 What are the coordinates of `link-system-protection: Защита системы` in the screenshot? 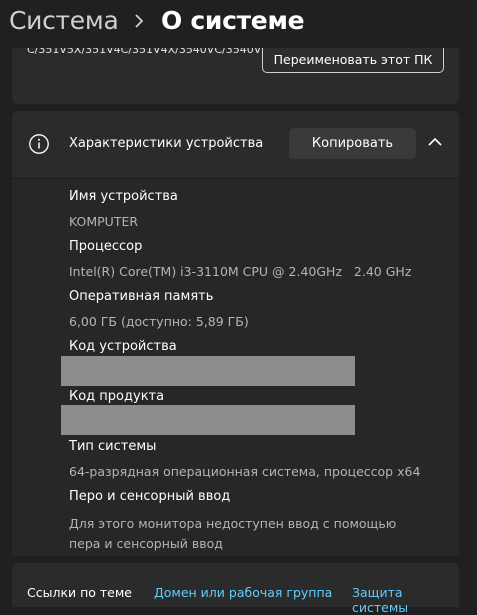 It's located at (405, 600).